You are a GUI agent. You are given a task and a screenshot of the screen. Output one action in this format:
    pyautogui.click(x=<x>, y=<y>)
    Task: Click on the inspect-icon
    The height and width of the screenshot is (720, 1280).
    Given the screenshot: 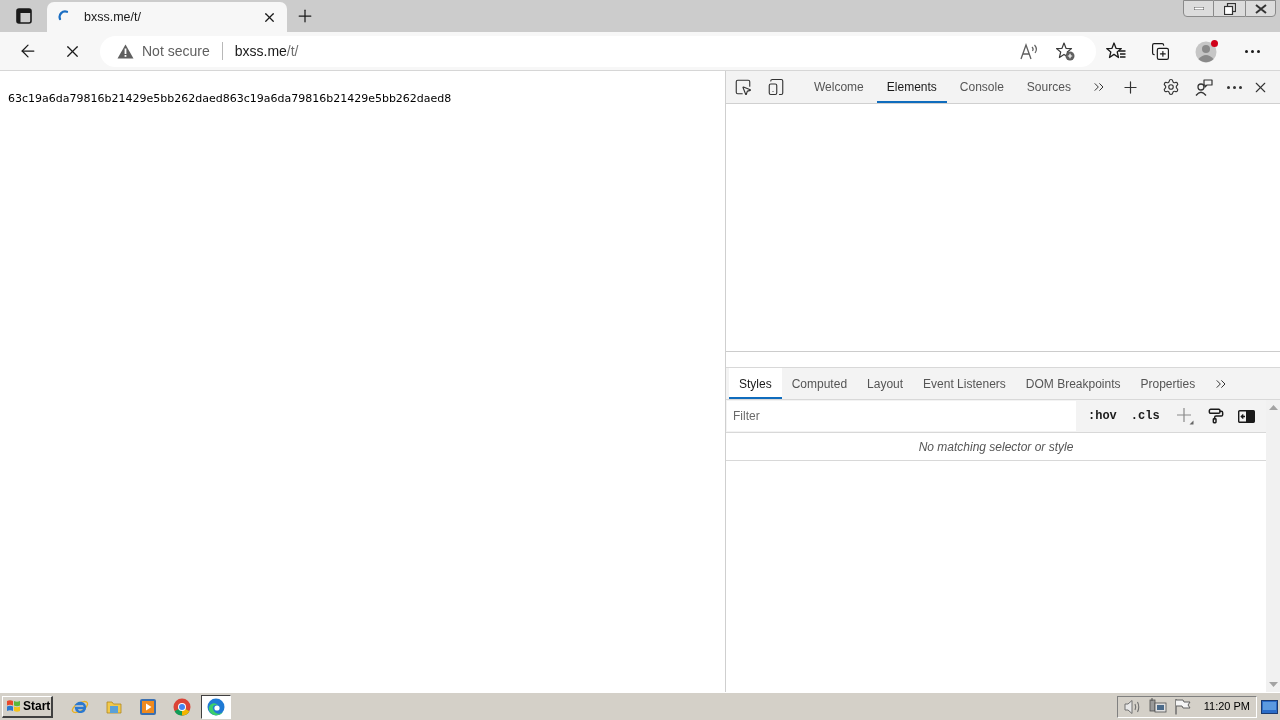 What is the action you would take?
    pyautogui.click(x=743, y=87)
    